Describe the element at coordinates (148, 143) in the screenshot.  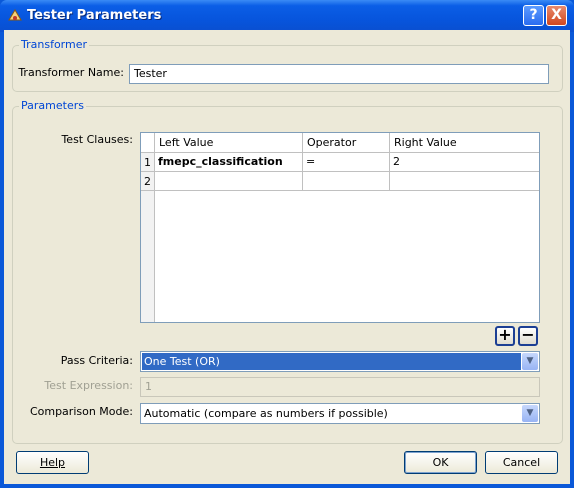
I see `table-corner` at that location.